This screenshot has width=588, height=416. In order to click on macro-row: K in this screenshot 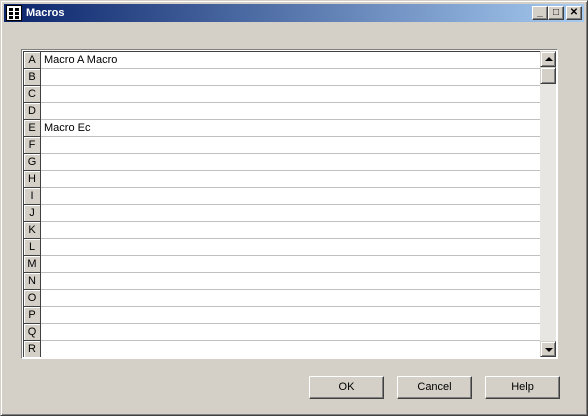, I will do `click(282, 230)`.